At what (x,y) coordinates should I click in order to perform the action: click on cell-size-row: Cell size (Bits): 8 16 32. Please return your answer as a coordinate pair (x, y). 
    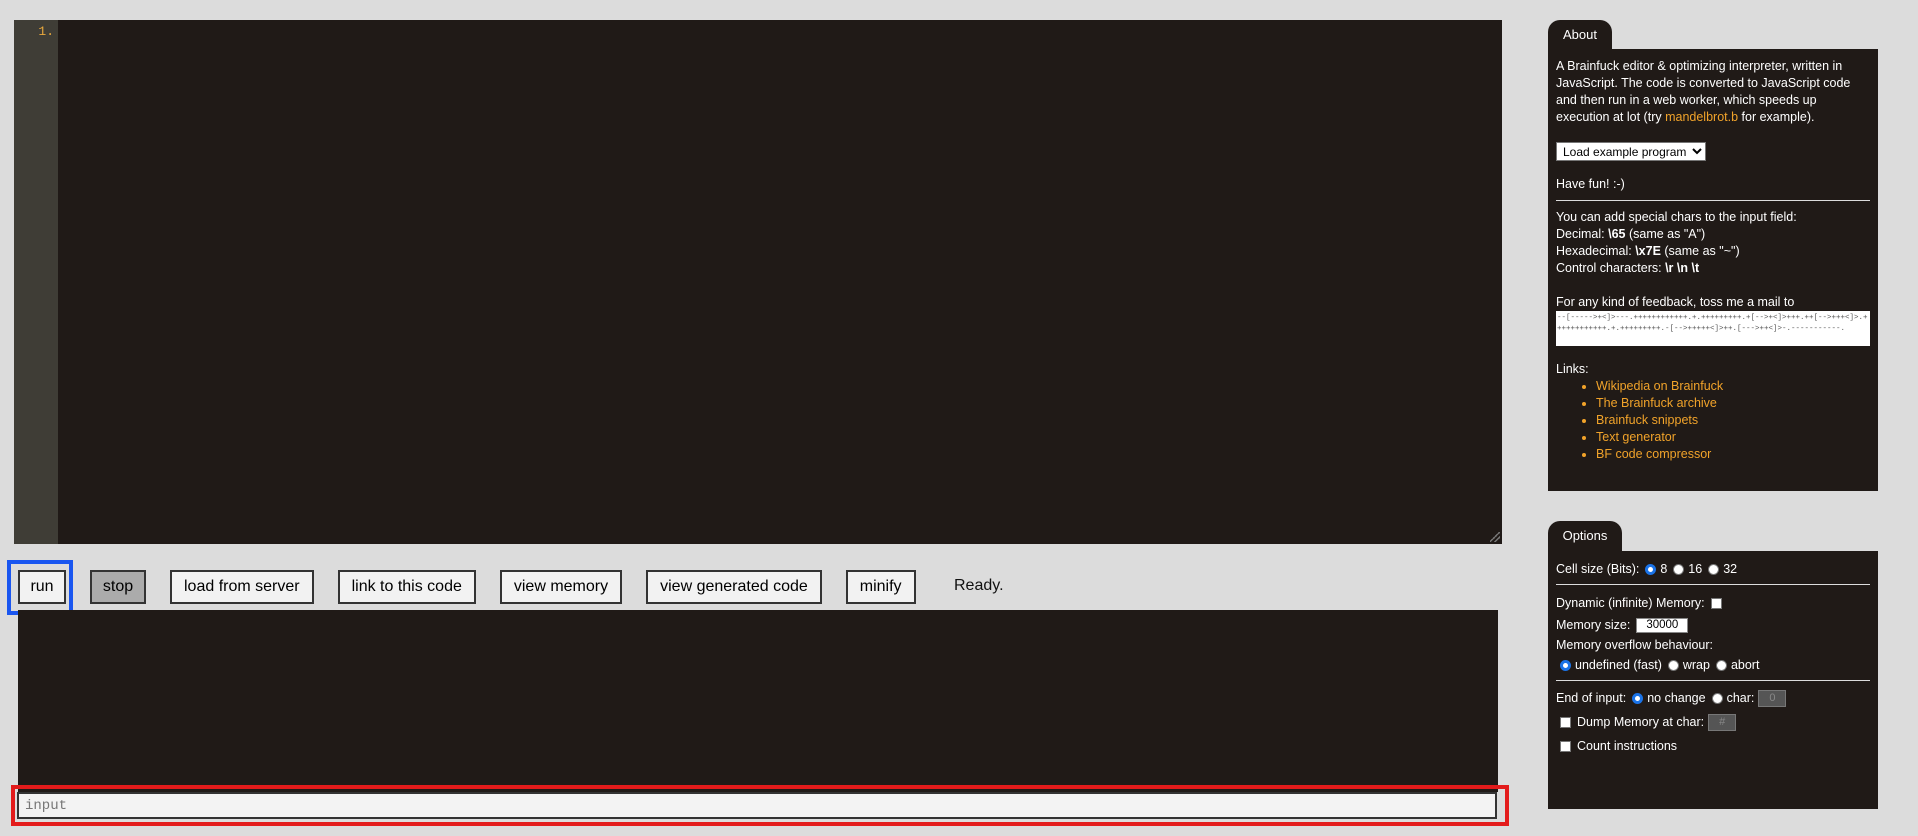
    Looking at the image, I should click on (1713, 569).